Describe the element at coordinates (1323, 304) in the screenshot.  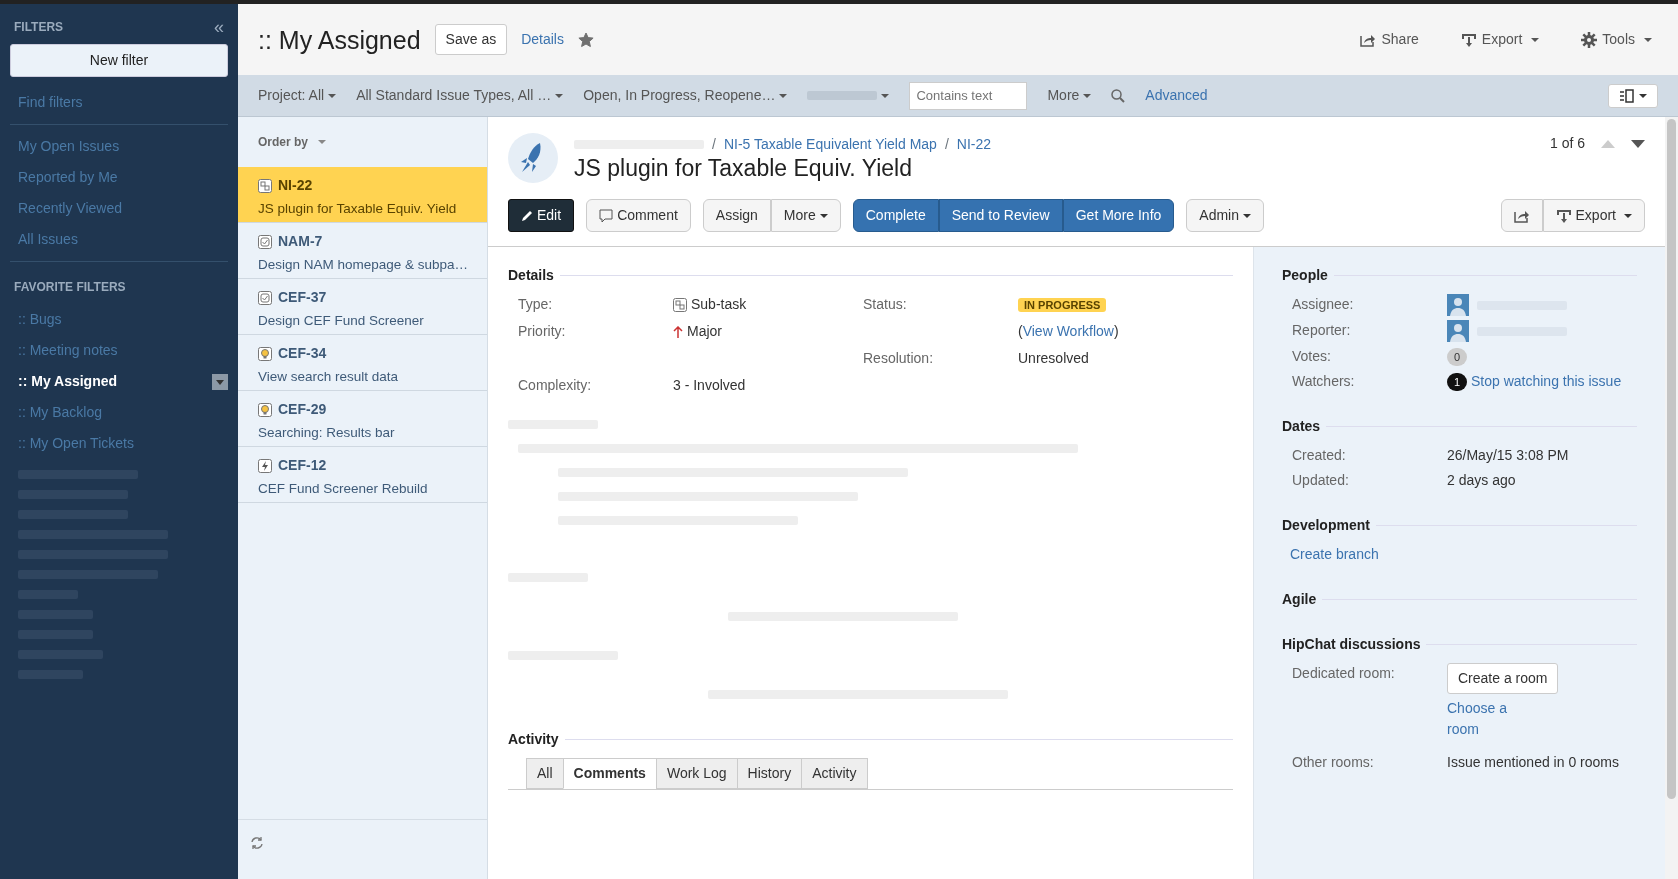
I see `field-label: Assignee:` at that location.